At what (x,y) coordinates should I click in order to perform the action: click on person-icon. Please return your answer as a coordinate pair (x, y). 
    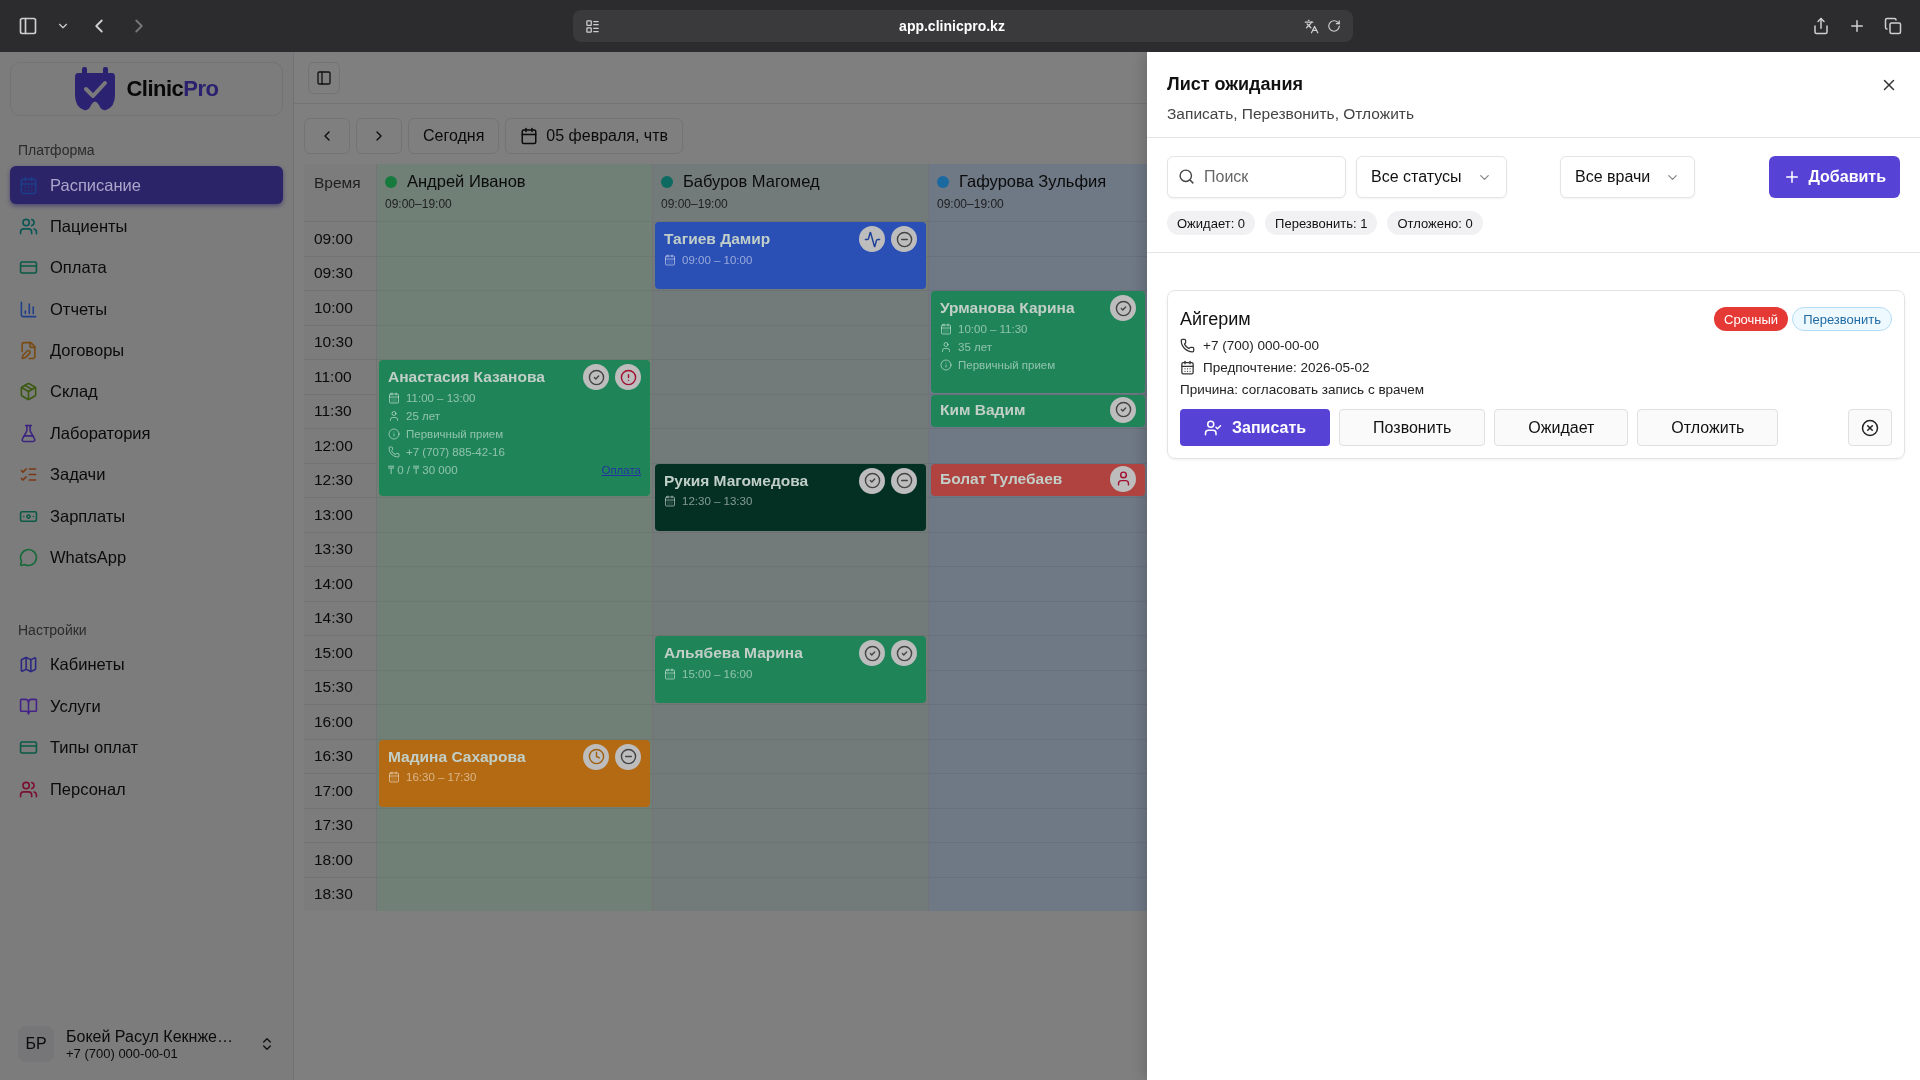
    Looking at the image, I should click on (946, 346).